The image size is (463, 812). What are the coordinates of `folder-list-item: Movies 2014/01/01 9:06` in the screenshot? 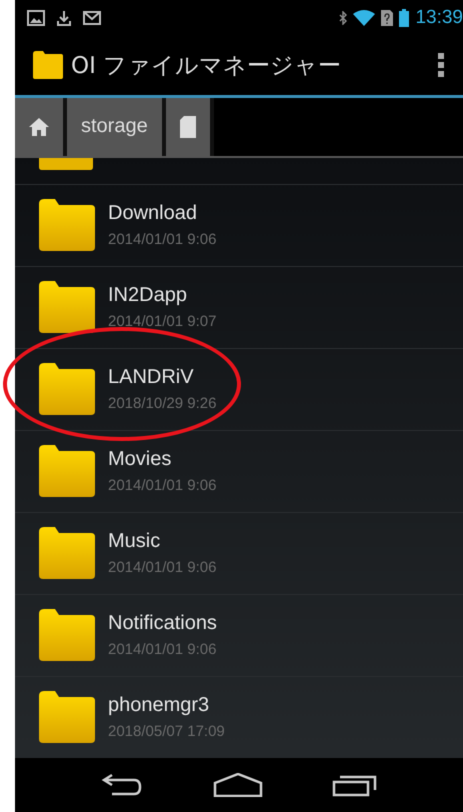 It's located at (239, 471).